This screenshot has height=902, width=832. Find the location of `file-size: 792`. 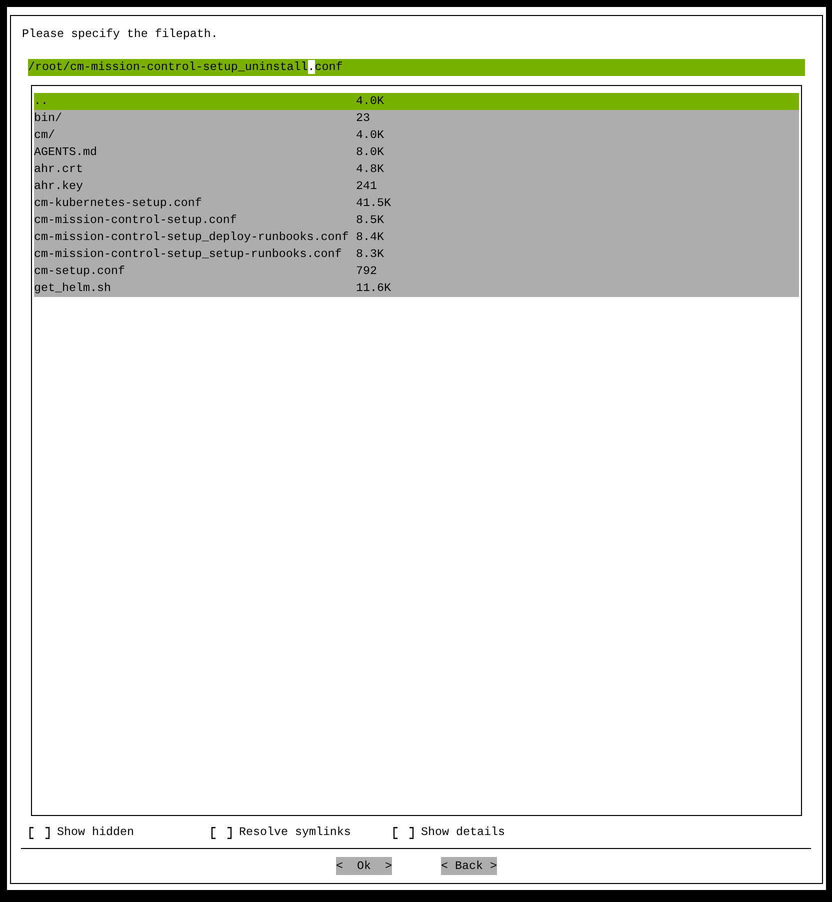

file-size: 792 is located at coordinates (367, 271).